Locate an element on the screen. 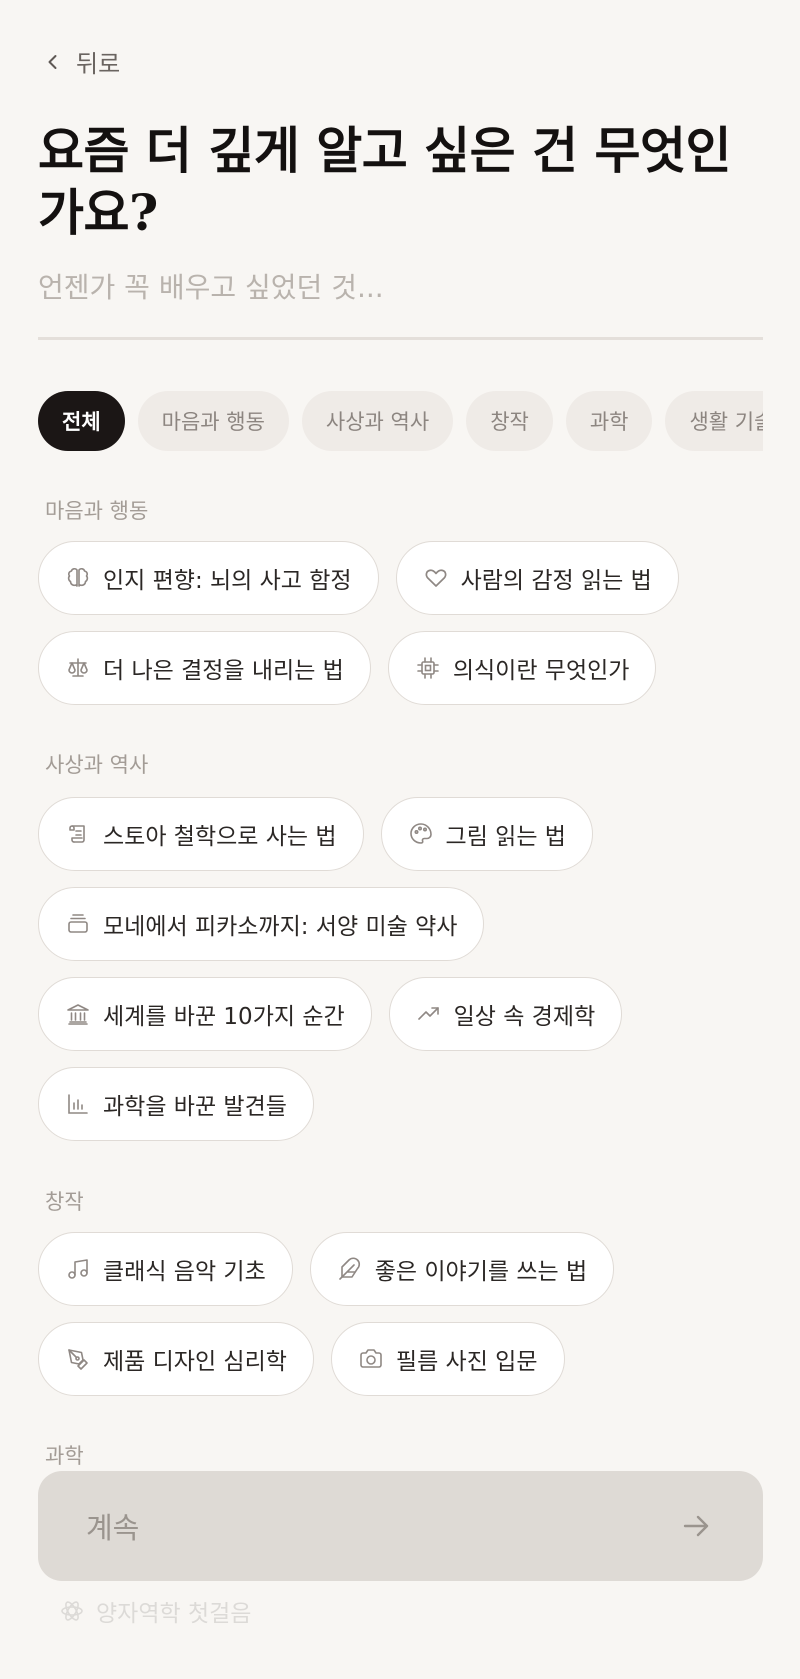  topic-chip: 그림 읽는 법 is located at coordinates (486, 834).